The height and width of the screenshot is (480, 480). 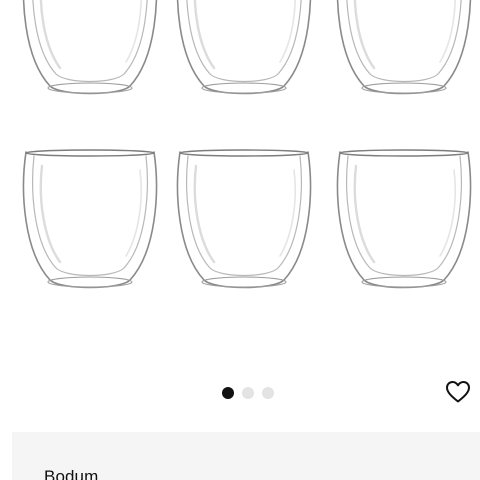 What do you see at coordinates (71, 473) in the screenshot?
I see `product-brand: Bodum` at bounding box center [71, 473].